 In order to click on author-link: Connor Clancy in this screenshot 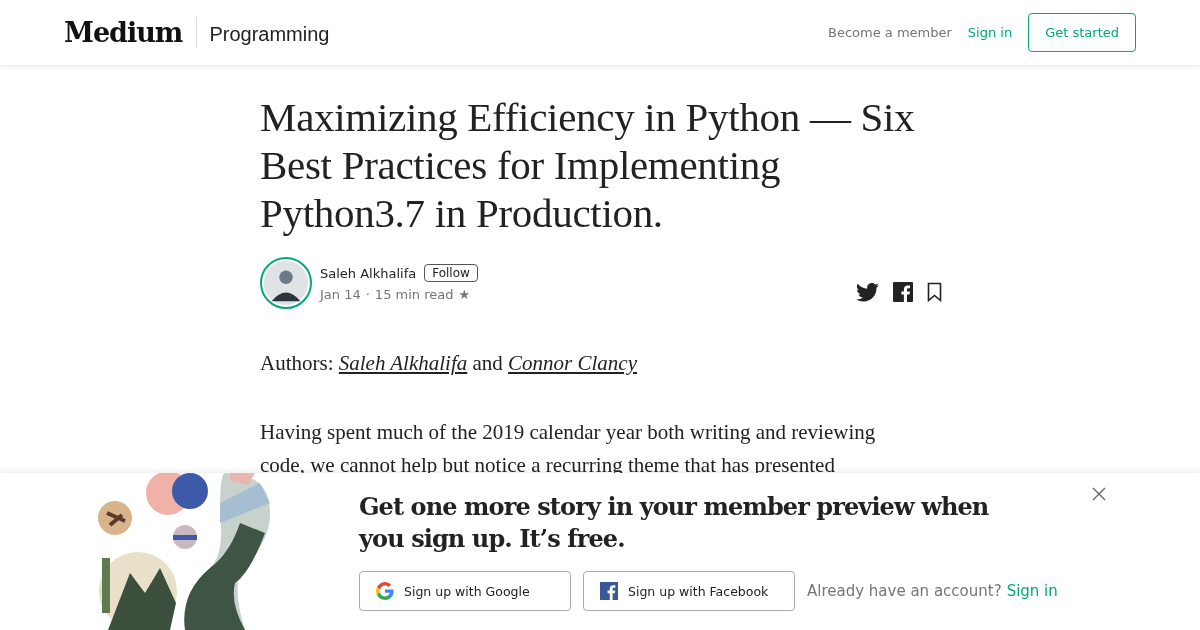, I will do `click(572, 363)`.